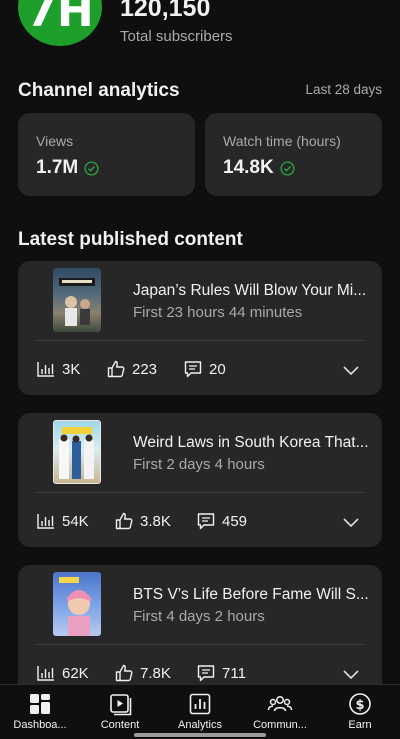 Image resolution: width=400 pixels, height=739 pixels. I want to click on views-count: 3K, so click(71, 369).